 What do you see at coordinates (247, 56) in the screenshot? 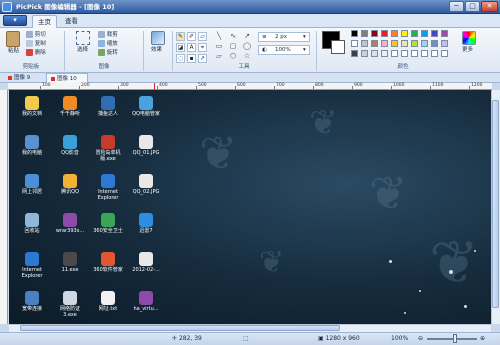
I see `star-shape-icon: ☆` at bounding box center [247, 56].